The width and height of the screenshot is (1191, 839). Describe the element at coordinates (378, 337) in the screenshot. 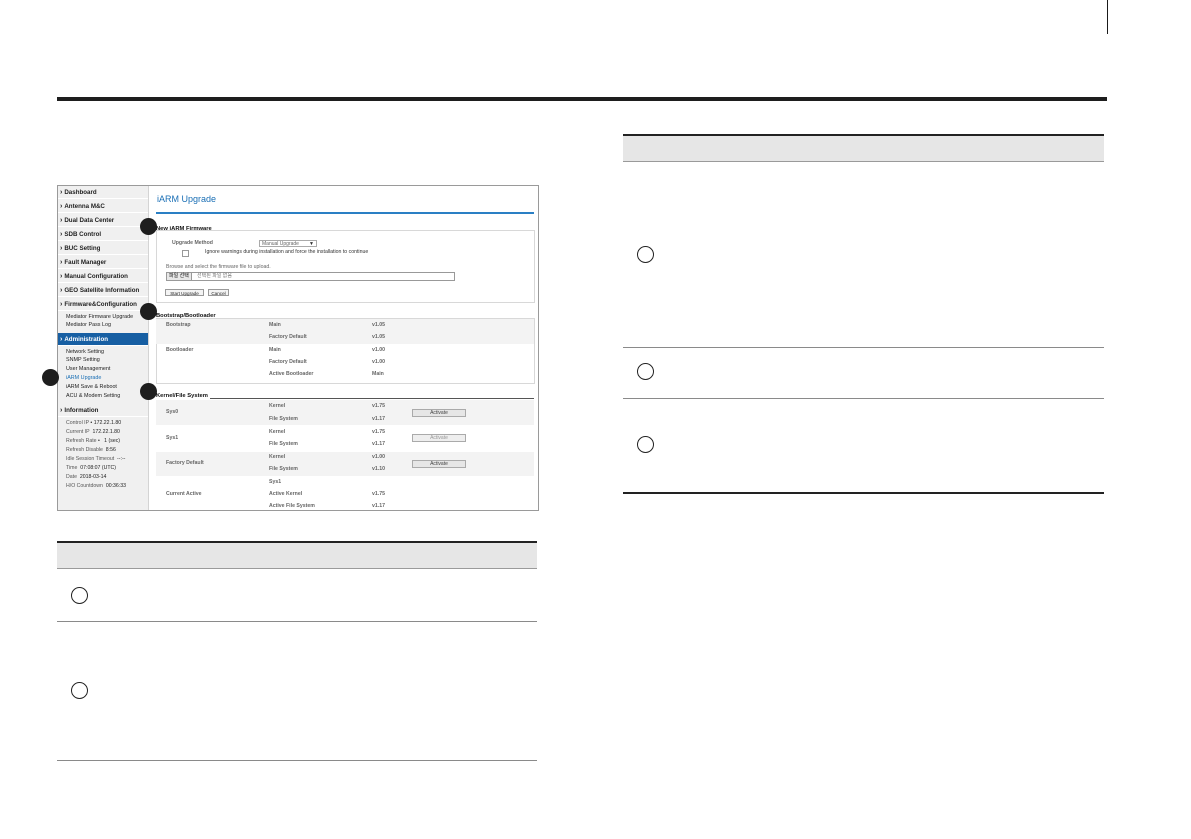

I see `bootstrap-value: v1.05` at that location.